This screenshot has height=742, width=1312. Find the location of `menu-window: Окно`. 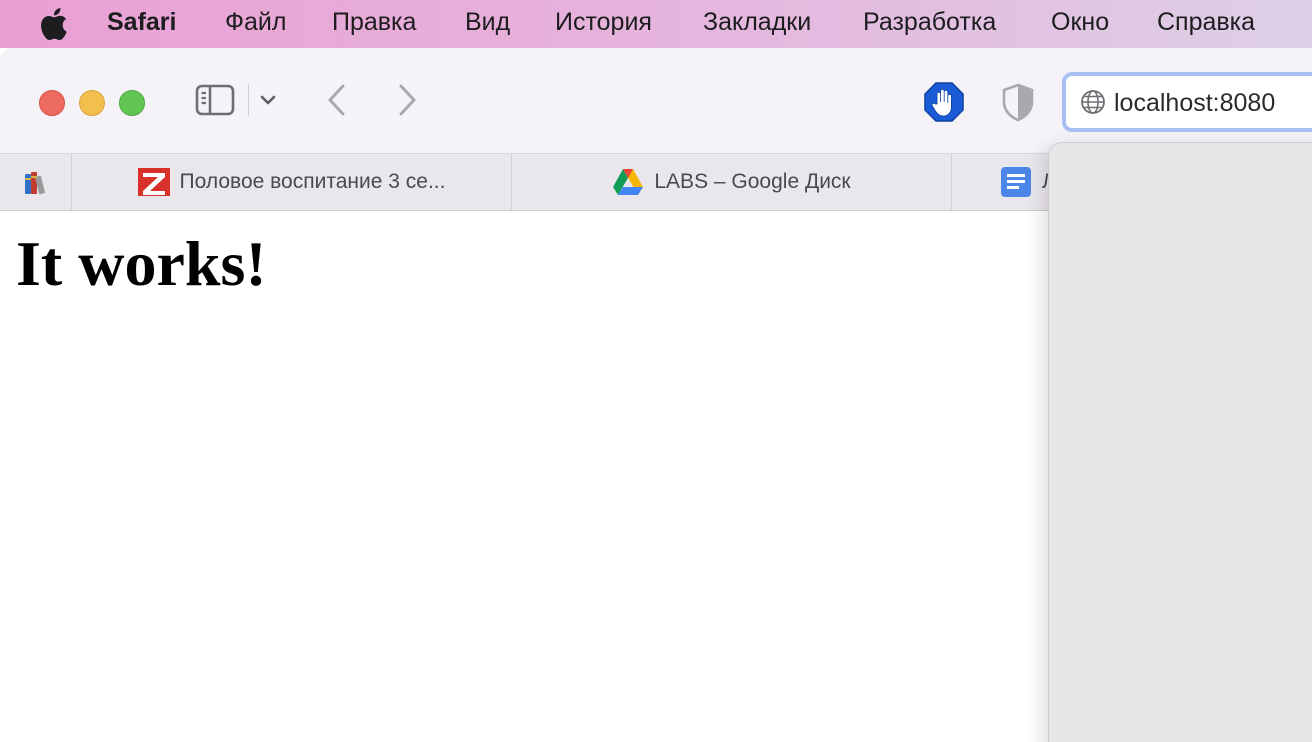

menu-window: Окно is located at coordinates (1080, 22).